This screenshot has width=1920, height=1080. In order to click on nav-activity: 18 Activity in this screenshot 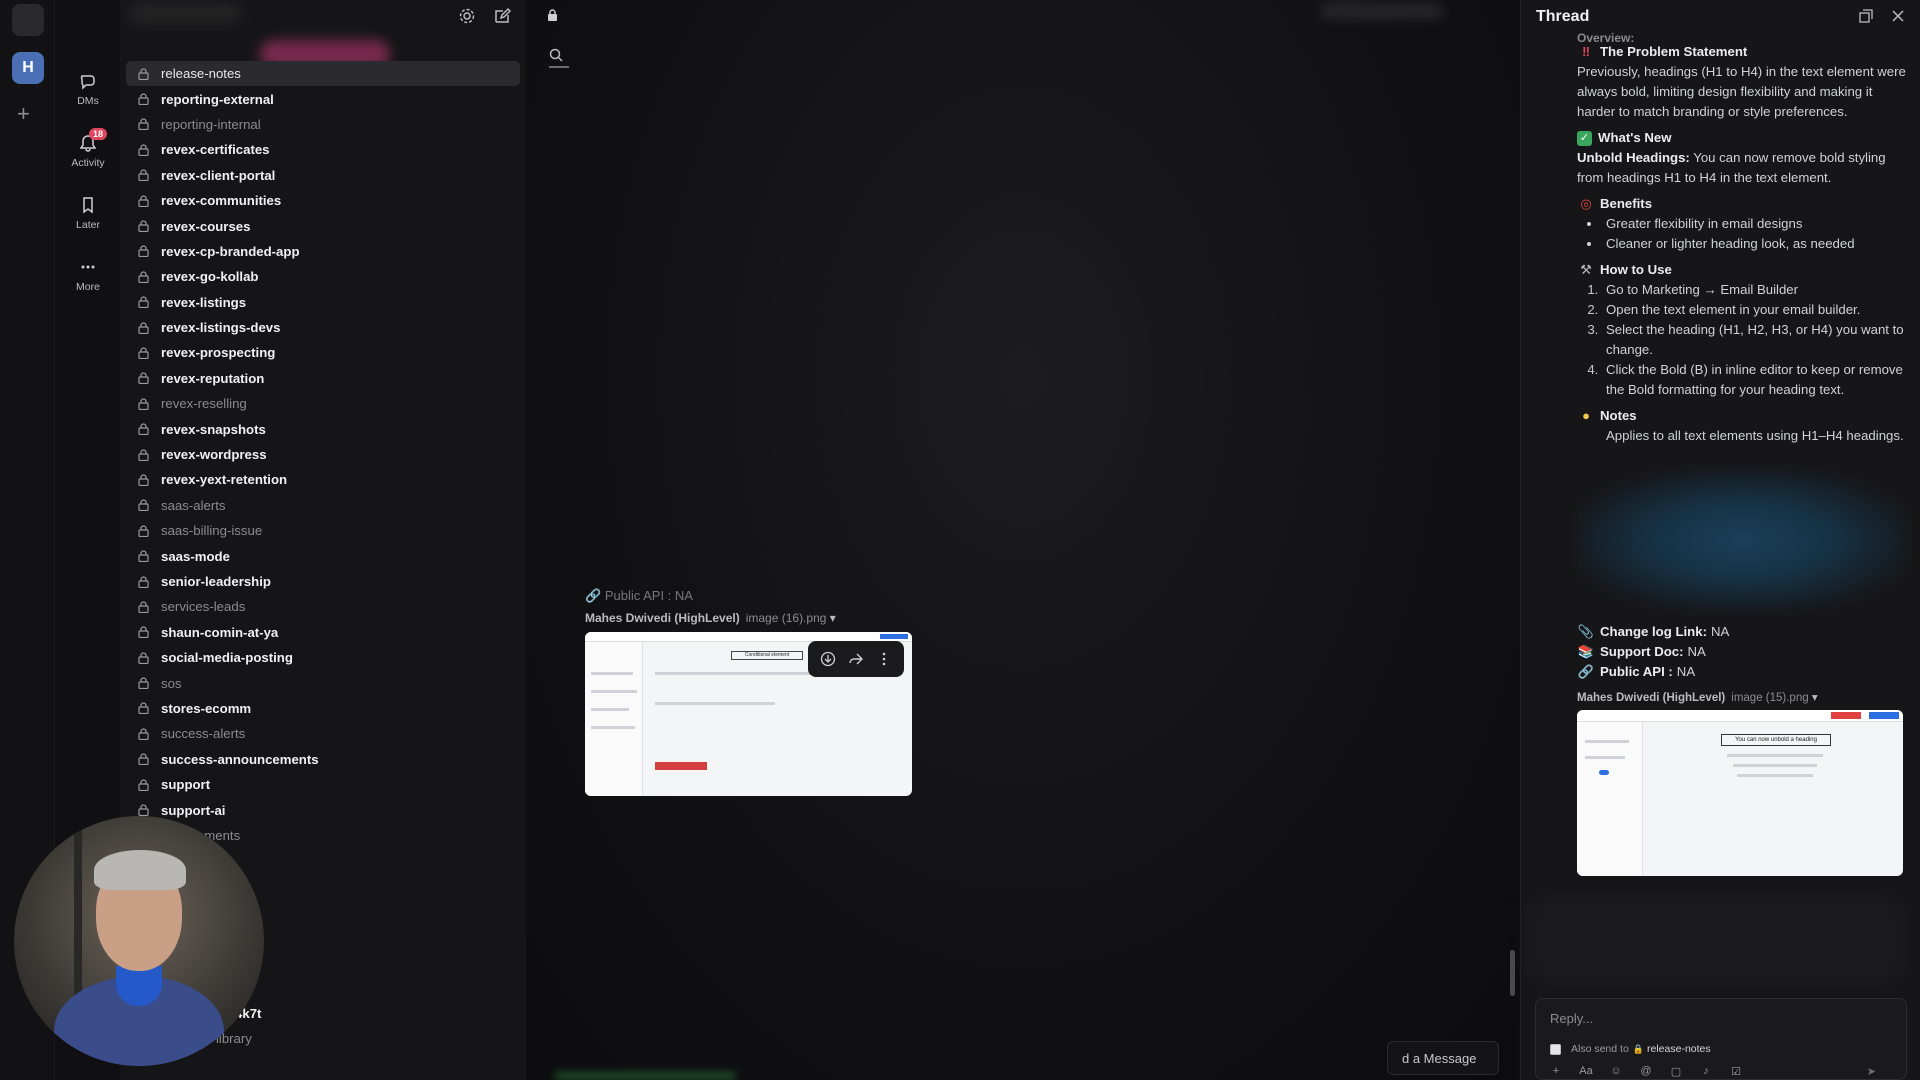, I will do `click(88, 148)`.